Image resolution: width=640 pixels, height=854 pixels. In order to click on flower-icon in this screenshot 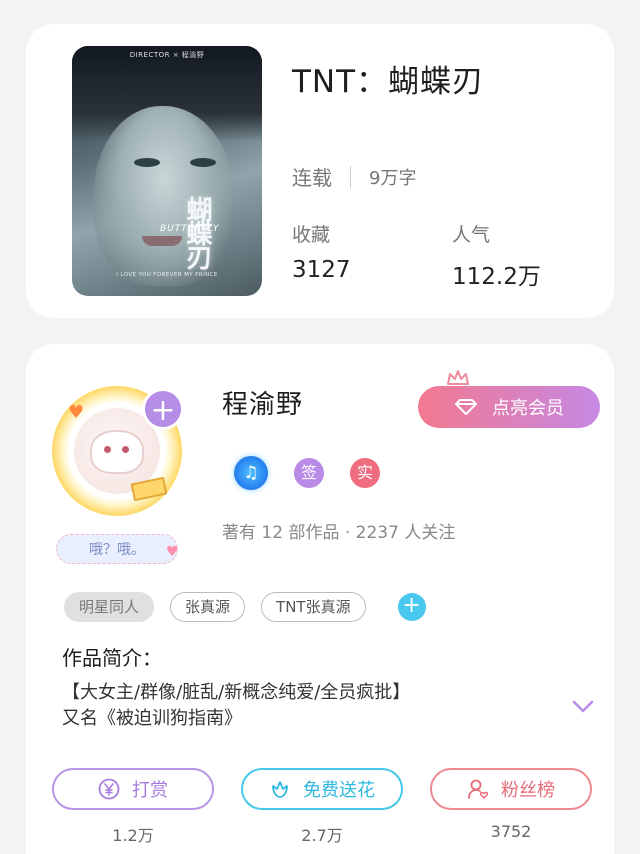, I will do `click(280, 789)`.